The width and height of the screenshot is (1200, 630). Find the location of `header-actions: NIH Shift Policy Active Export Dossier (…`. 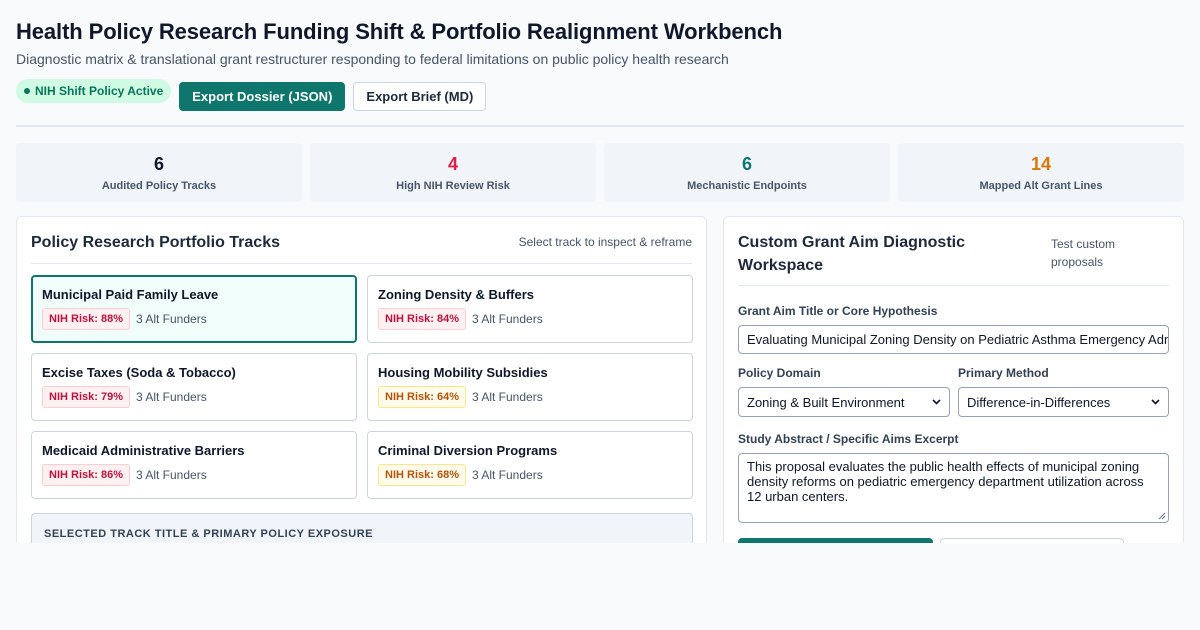

header-actions: NIH Shift Policy Active Export Dossier (… is located at coordinates (251, 94).